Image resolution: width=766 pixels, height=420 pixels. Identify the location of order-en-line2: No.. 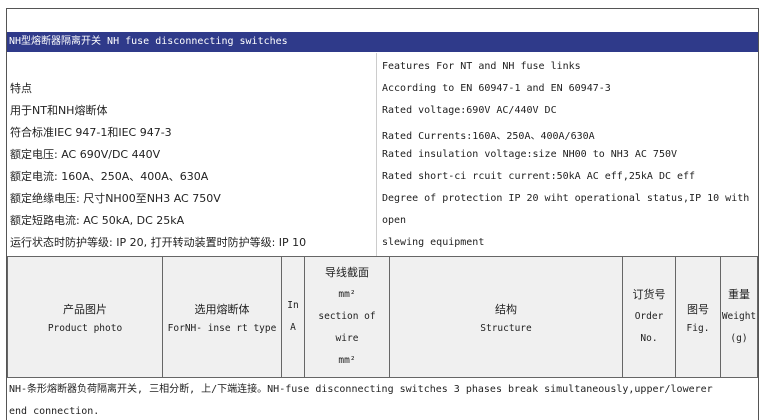
(649, 338).